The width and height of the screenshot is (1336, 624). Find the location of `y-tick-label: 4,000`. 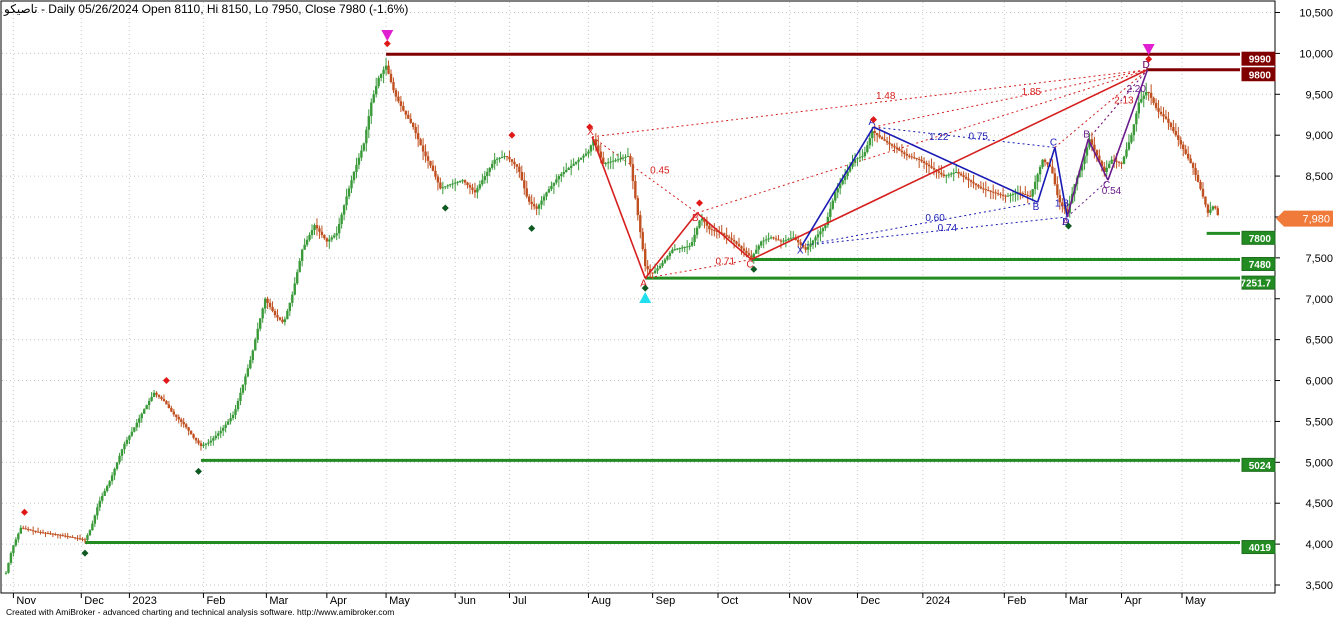

y-tick-label: 4,000 is located at coordinates (1319, 545).